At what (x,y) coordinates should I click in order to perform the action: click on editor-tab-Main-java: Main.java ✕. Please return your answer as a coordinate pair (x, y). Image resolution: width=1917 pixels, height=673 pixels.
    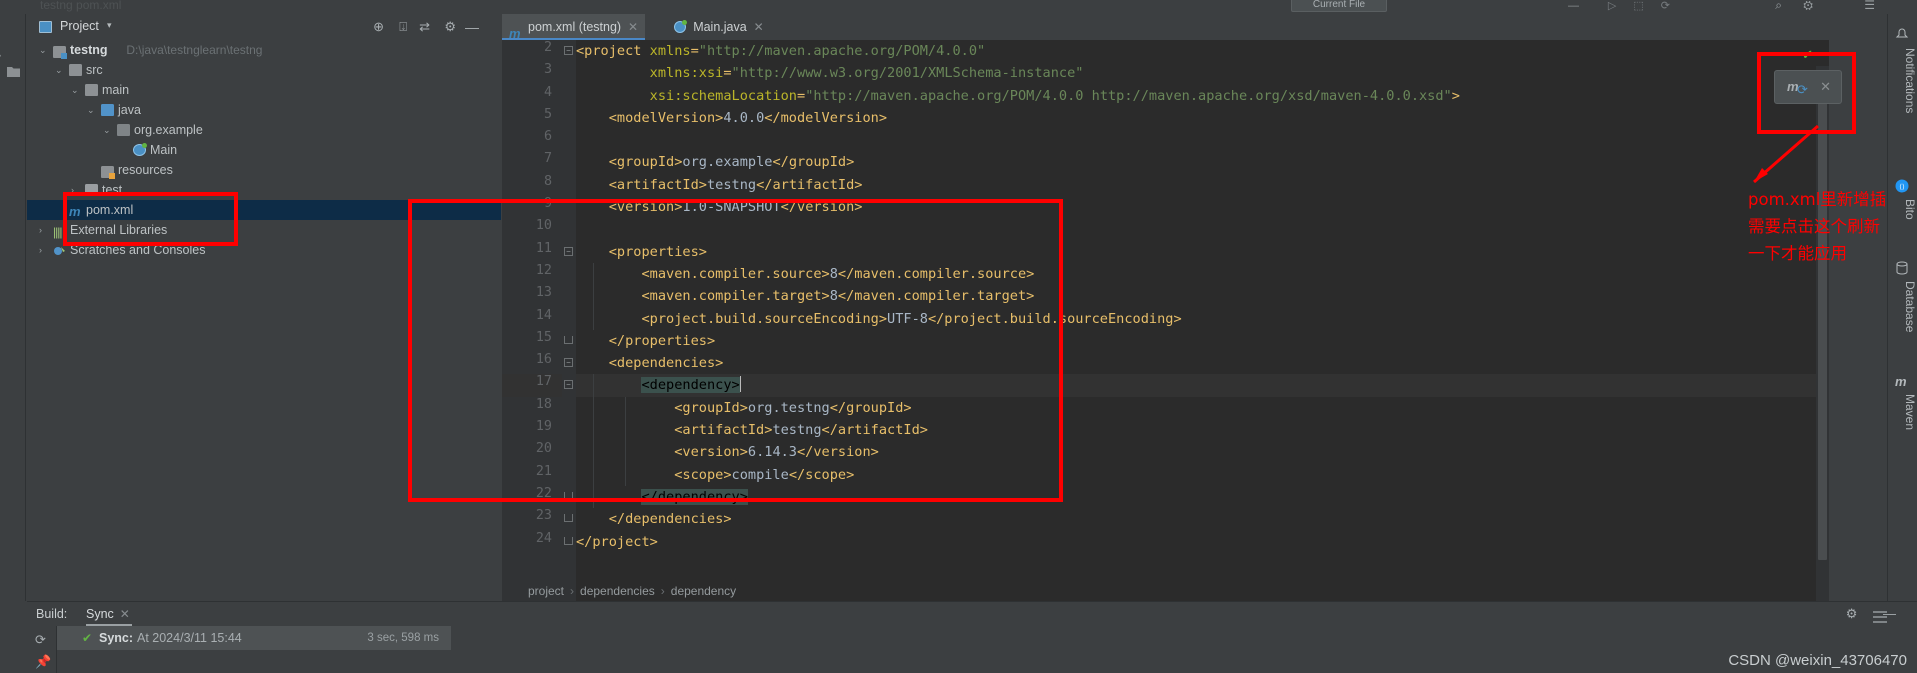
    Looking at the image, I should click on (719, 27).